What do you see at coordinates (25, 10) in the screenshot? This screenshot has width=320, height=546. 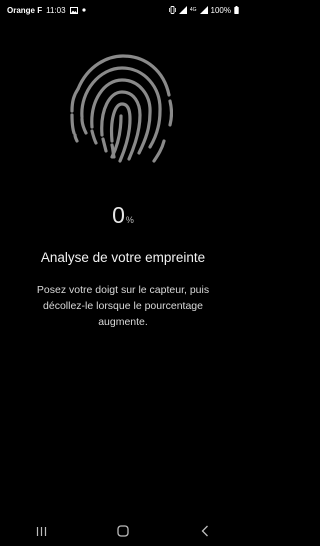 I see `carrier-name: Orange F` at bounding box center [25, 10].